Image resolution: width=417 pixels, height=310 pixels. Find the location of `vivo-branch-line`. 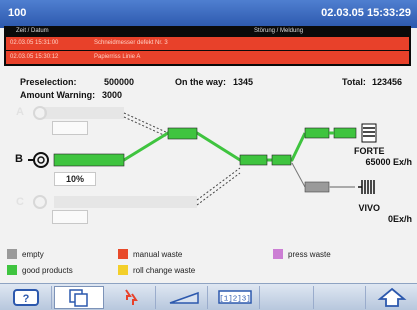

vivo-branch-line is located at coordinates (298, 175).